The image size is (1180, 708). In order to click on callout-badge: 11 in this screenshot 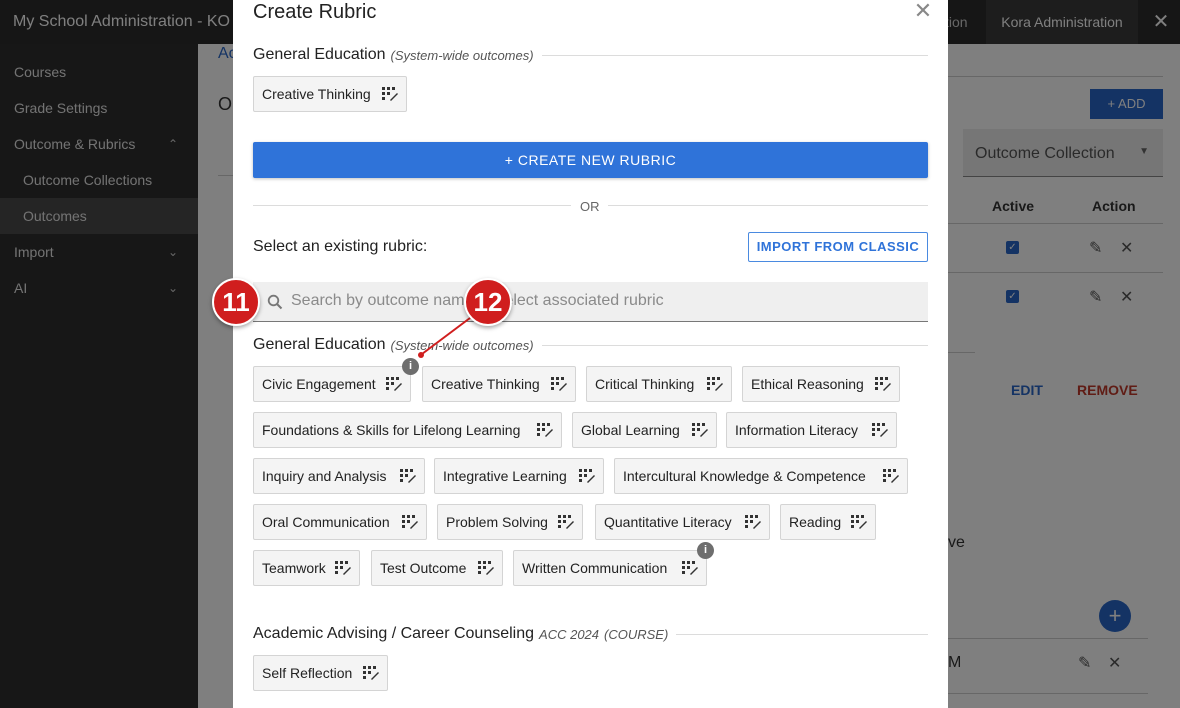, I will do `click(236, 302)`.